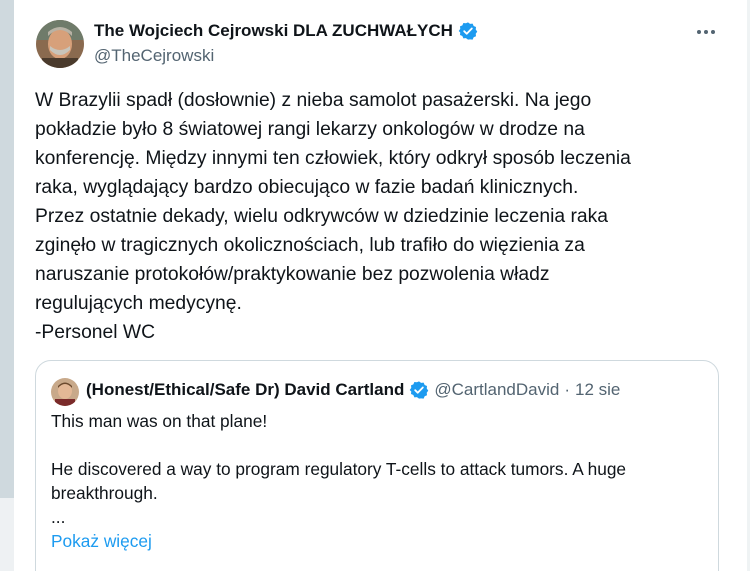  Describe the element at coordinates (706, 32) in the screenshot. I see `more-options-icon` at that location.